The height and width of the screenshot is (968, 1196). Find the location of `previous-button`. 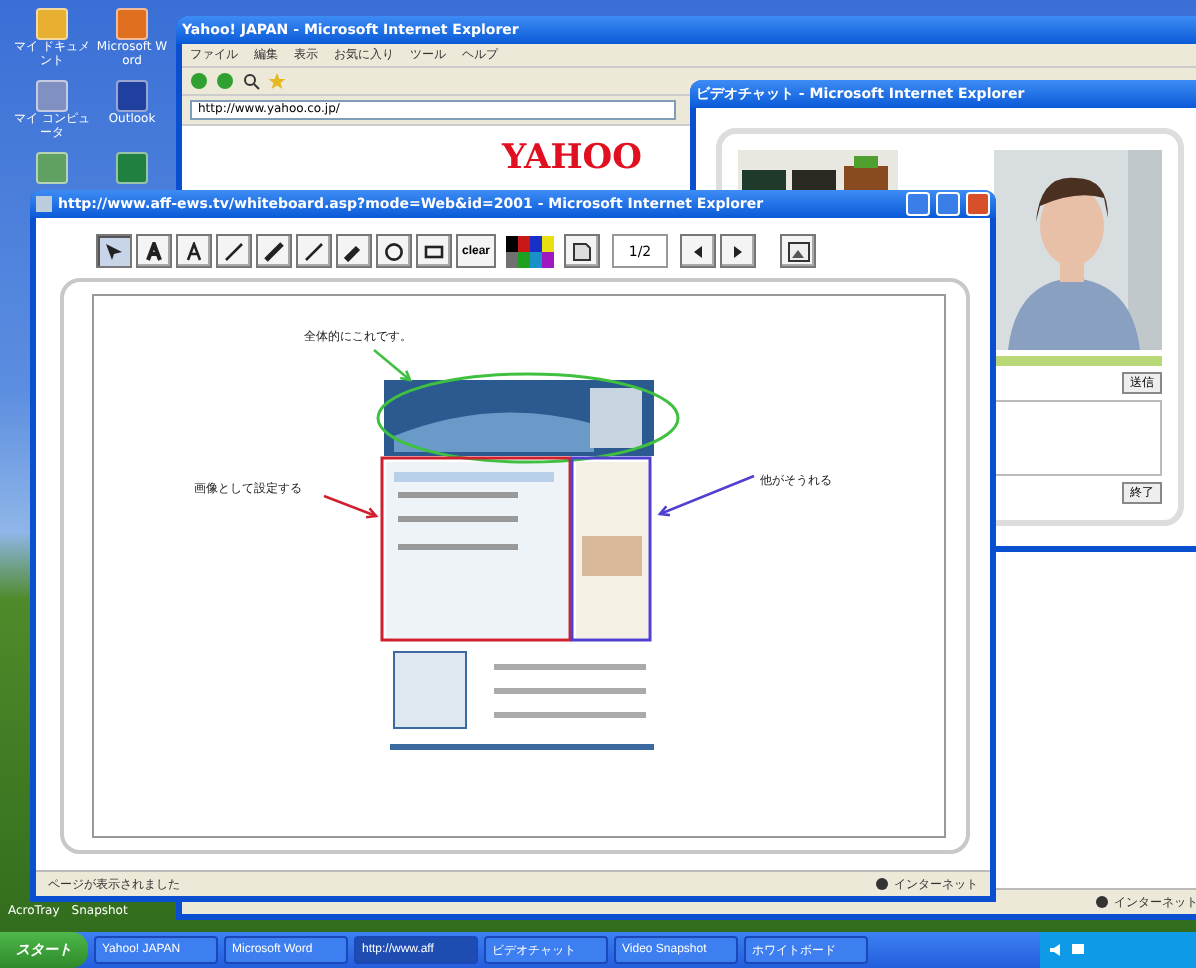

previous-button is located at coordinates (698, 251).